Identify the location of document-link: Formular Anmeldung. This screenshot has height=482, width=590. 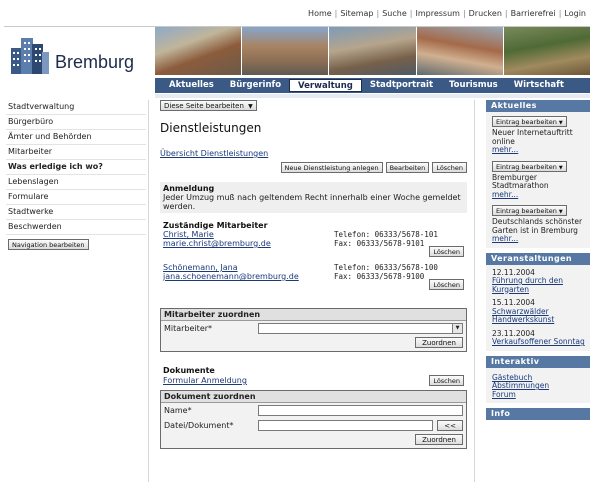
(205, 380).